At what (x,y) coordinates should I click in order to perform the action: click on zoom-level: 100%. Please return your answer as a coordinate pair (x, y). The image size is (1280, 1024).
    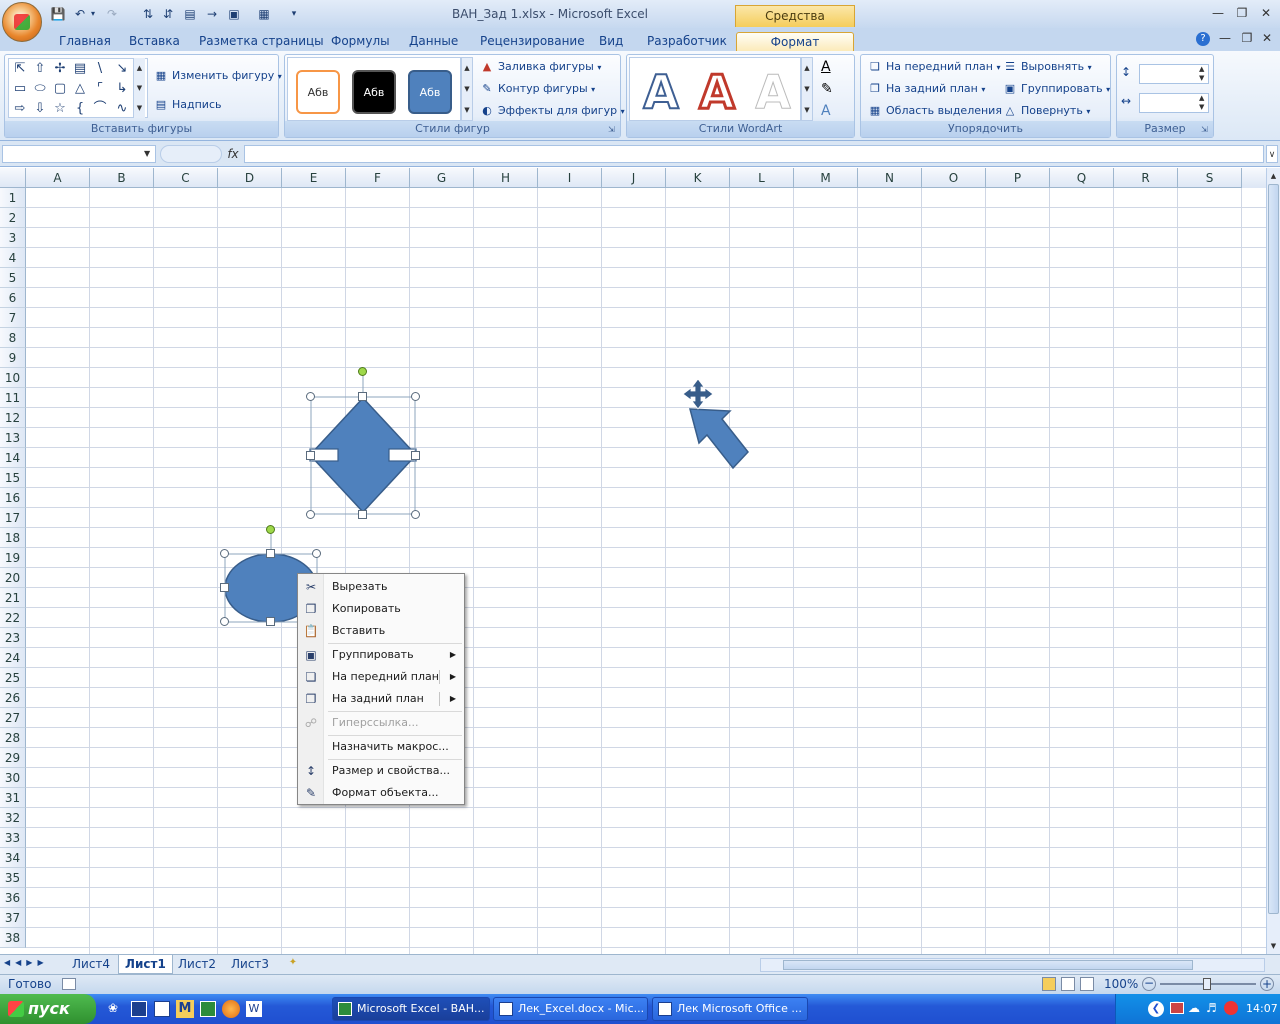
    Looking at the image, I should click on (1121, 984).